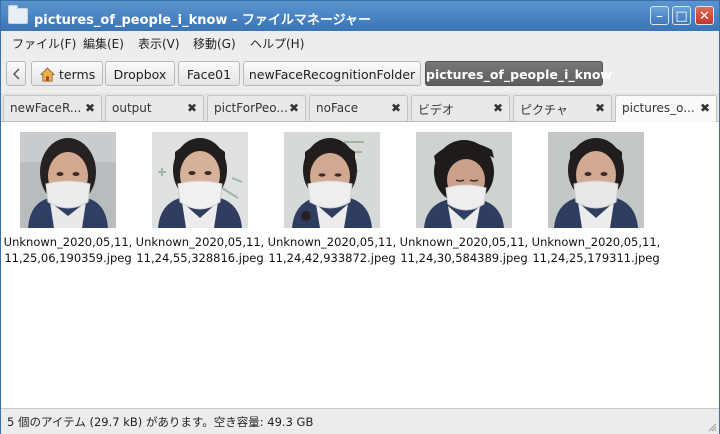 This screenshot has width=720, height=434. I want to click on menu-help: ヘルプ(H), so click(277, 43).